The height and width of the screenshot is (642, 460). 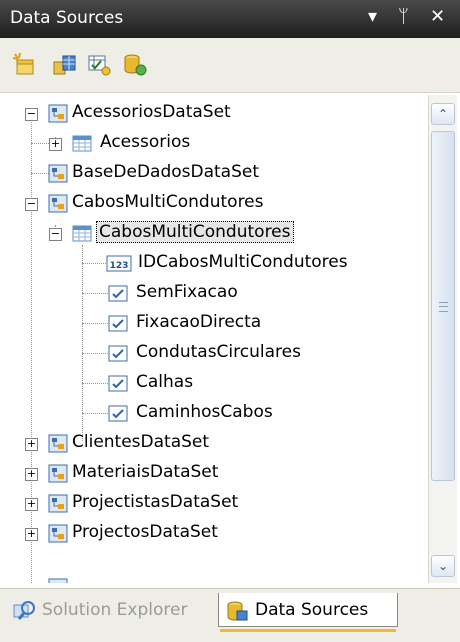 I want to click on scrollbar-grip-icon, so click(x=443, y=307).